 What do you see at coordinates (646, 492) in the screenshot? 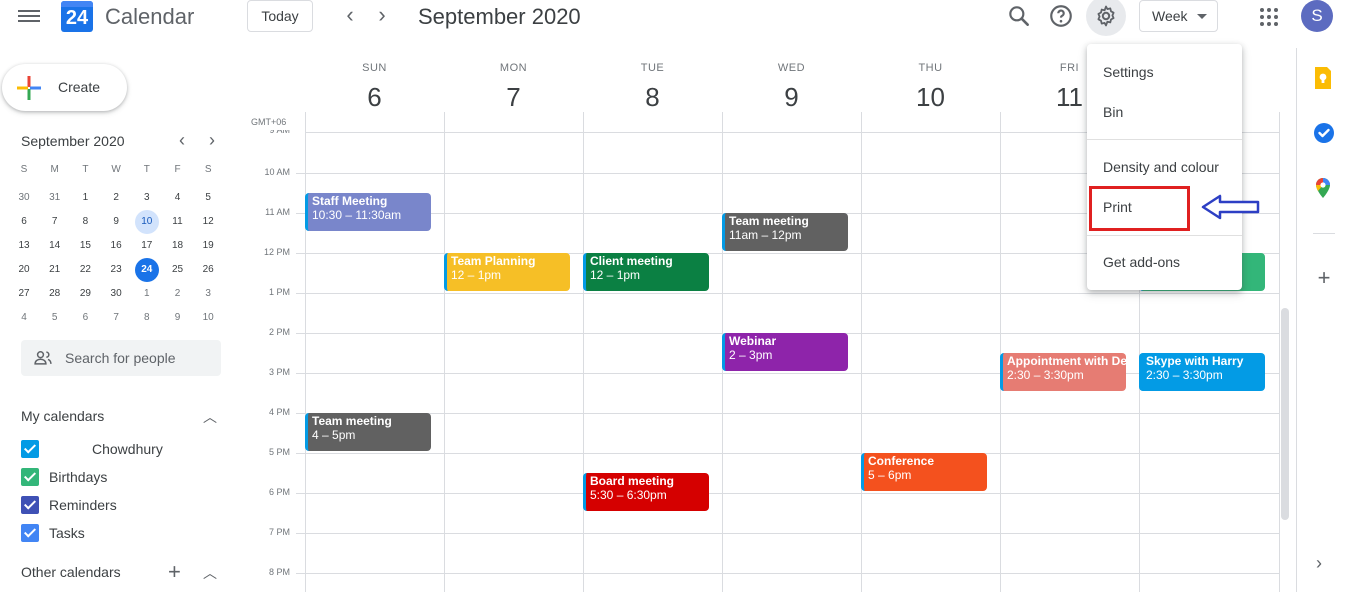
I see `calendar-event: Board meeting 5:30 – 6:30pm` at bounding box center [646, 492].